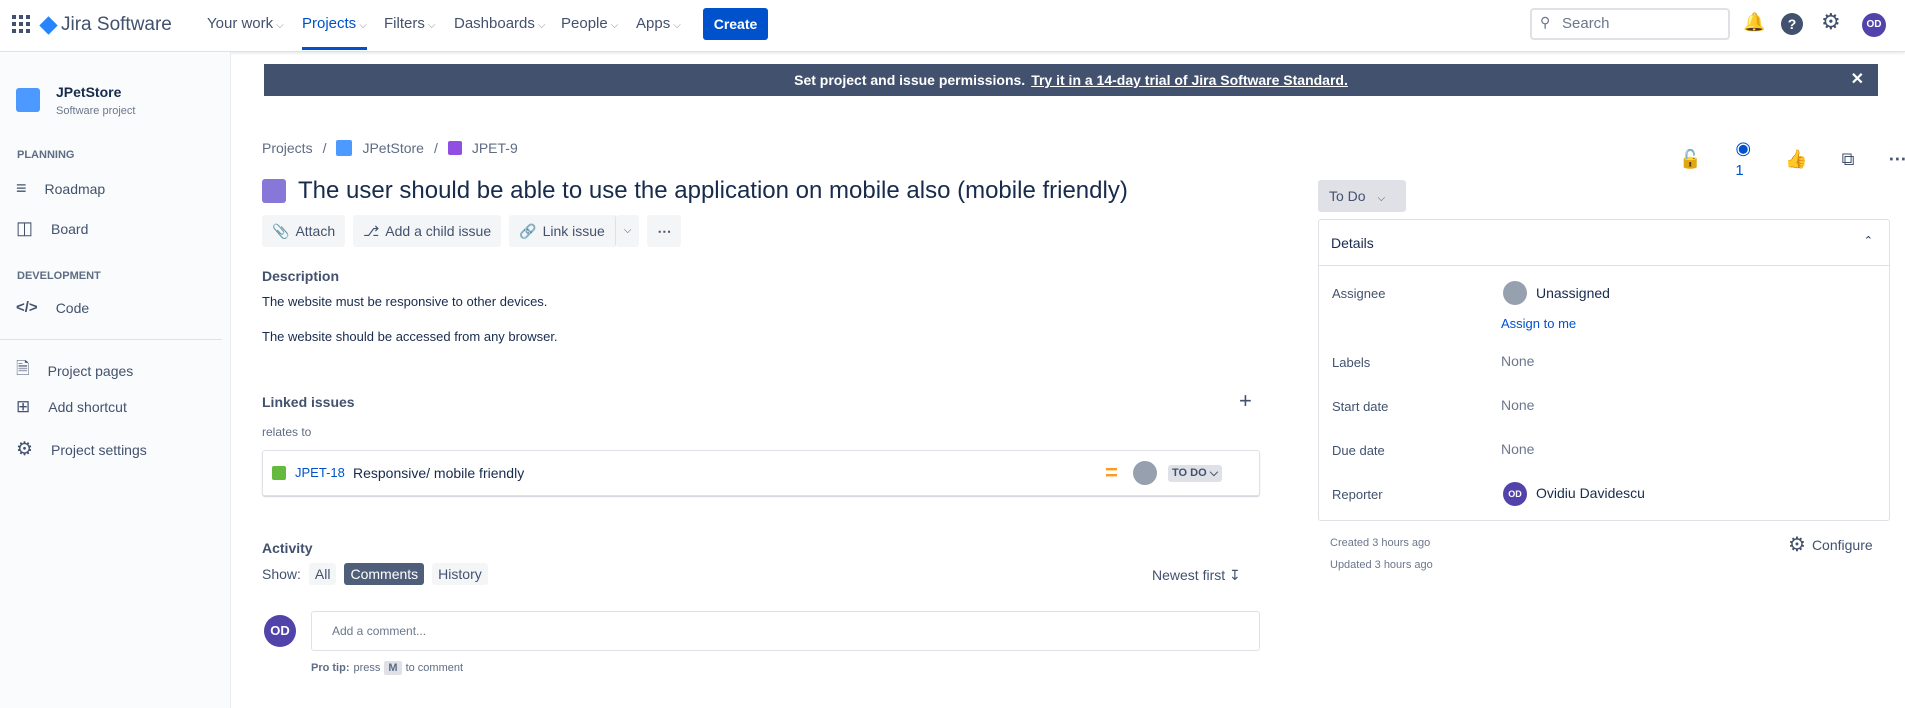 The image size is (1905, 708). What do you see at coordinates (25, 228) in the screenshot?
I see `board-icon: ◫` at bounding box center [25, 228].